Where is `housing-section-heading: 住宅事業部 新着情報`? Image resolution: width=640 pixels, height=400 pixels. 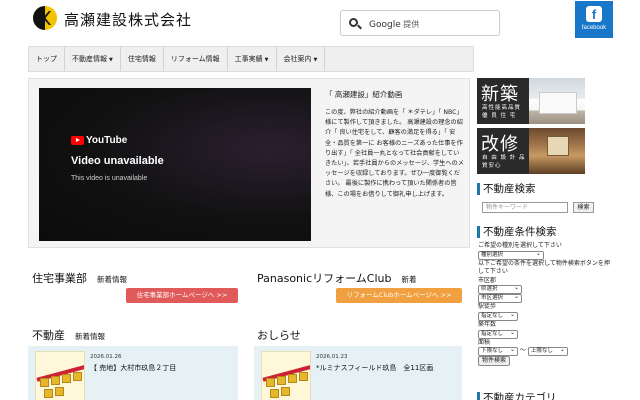 housing-section-heading: 住宅事業部 新着情報 is located at coordinates (79, 278).